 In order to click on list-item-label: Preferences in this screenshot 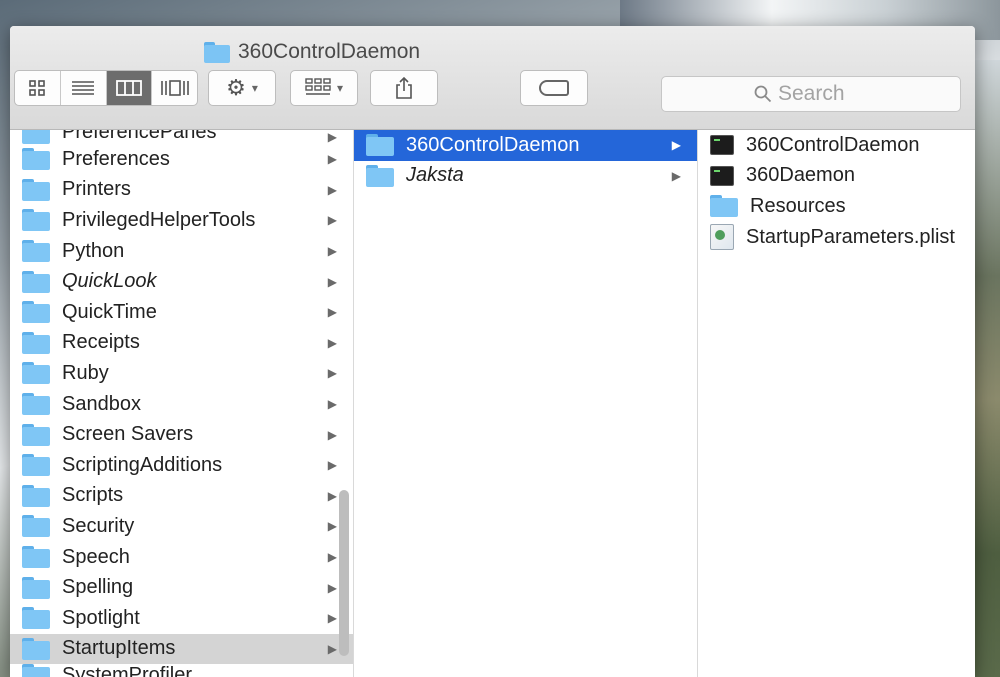, I will do `click(116, 158)`.